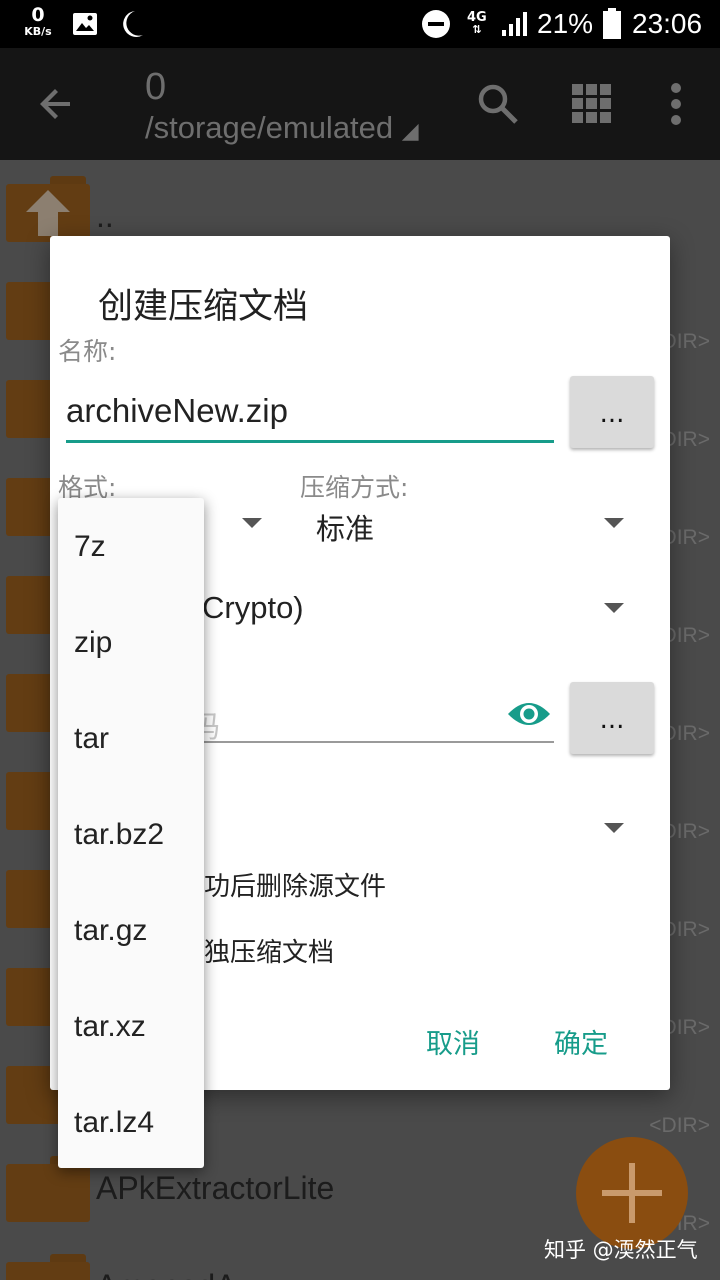  Describe the element at coordinates (156, 87) in the screenshot. I see `selection-count: 0` at that location.